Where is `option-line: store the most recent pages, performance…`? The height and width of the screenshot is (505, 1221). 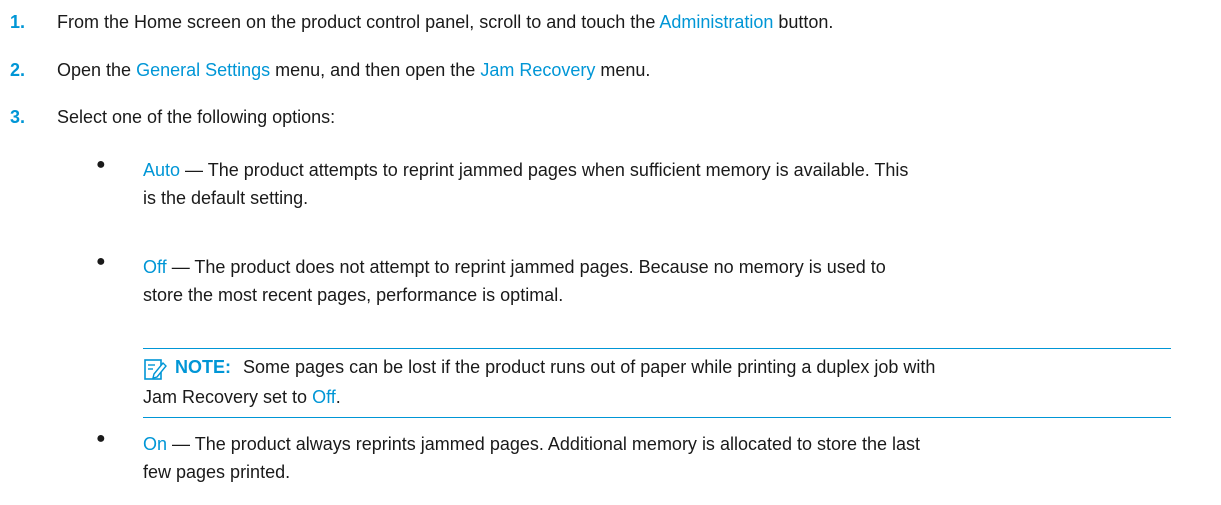
option-line: store the most recent pages, performance… is located at coordinates (353, 295).